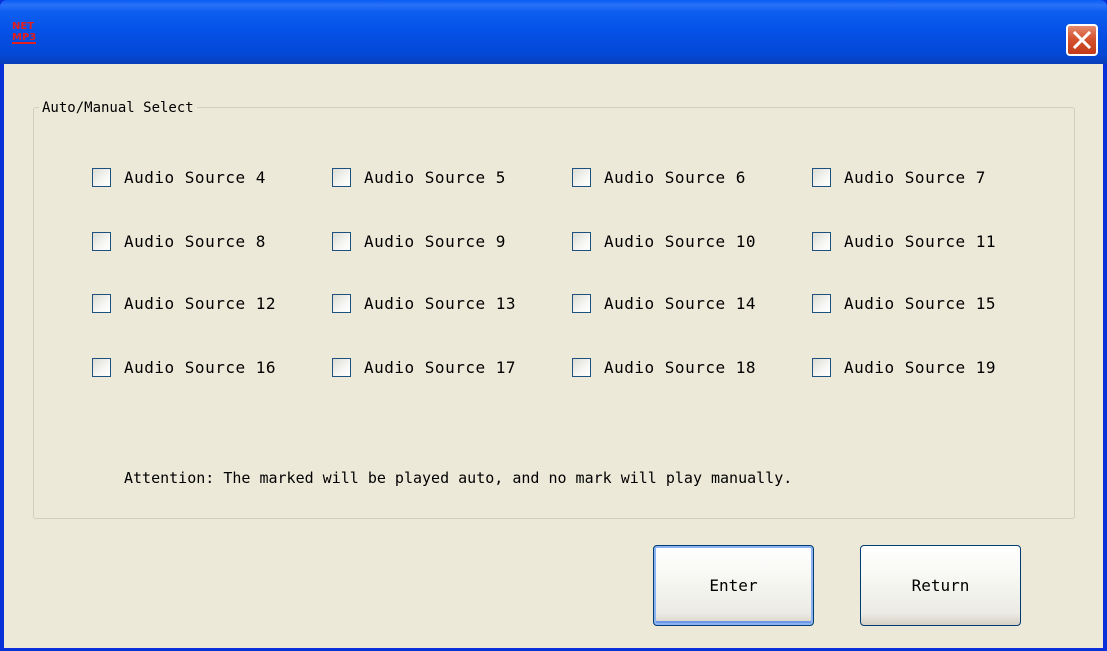 This screenshot has height=651, width=1107. I want to click on audio-source-checkbox: Audio Source 7, so click(899, 177).